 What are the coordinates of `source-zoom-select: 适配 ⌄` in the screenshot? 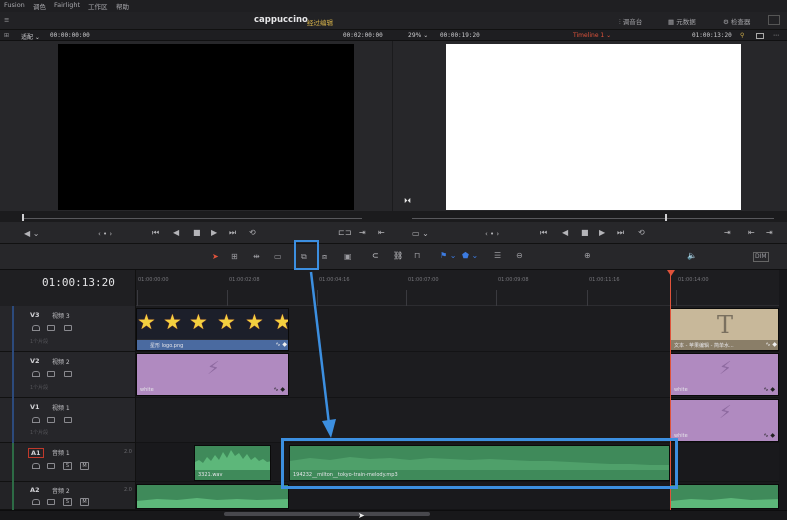 It's located at (30, 36).